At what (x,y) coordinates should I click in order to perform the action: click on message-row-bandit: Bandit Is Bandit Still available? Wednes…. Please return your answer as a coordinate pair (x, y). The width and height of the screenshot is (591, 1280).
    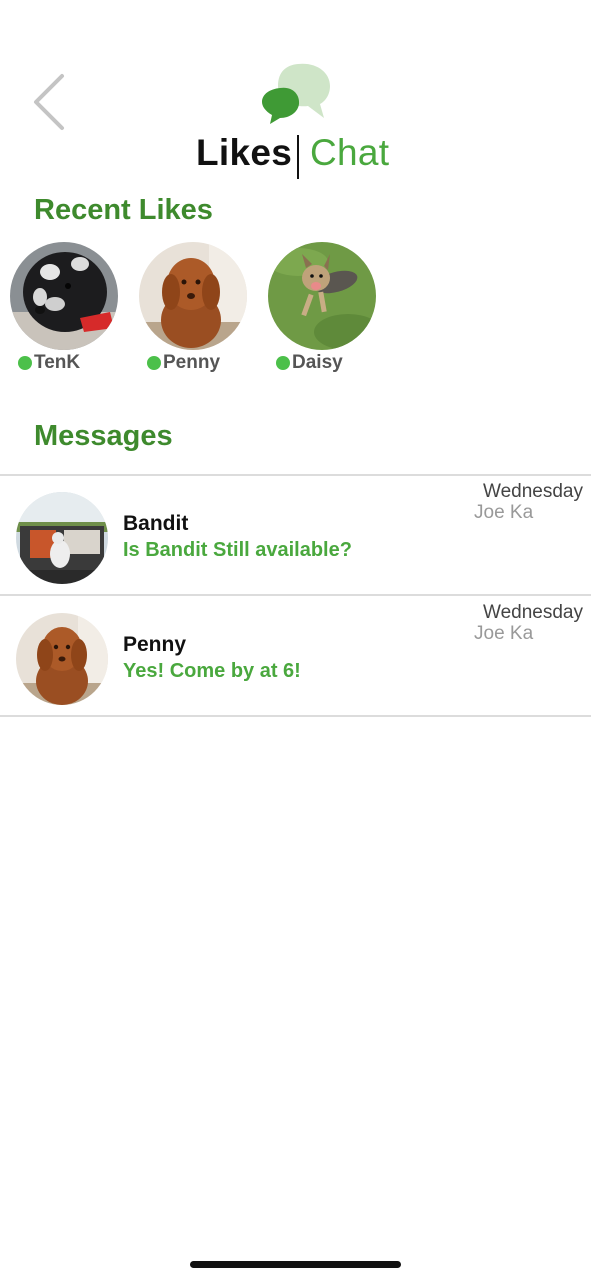
    Looking at the image, I should click on (295, 536).